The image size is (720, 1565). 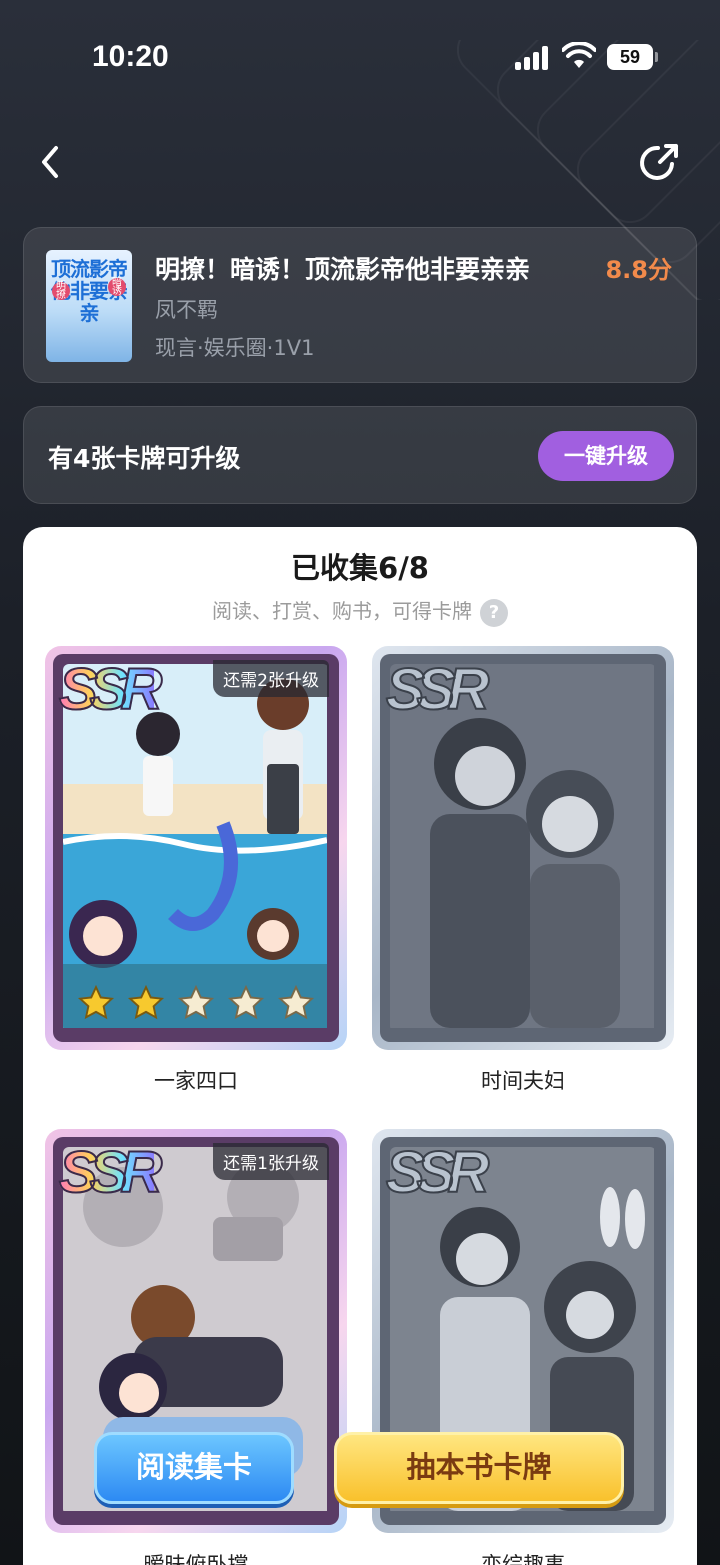 What do you see at coordinates (360, 568) in the screenshot?
I see `collection-title: 已收集6/8` at bounding box center [360, 568].